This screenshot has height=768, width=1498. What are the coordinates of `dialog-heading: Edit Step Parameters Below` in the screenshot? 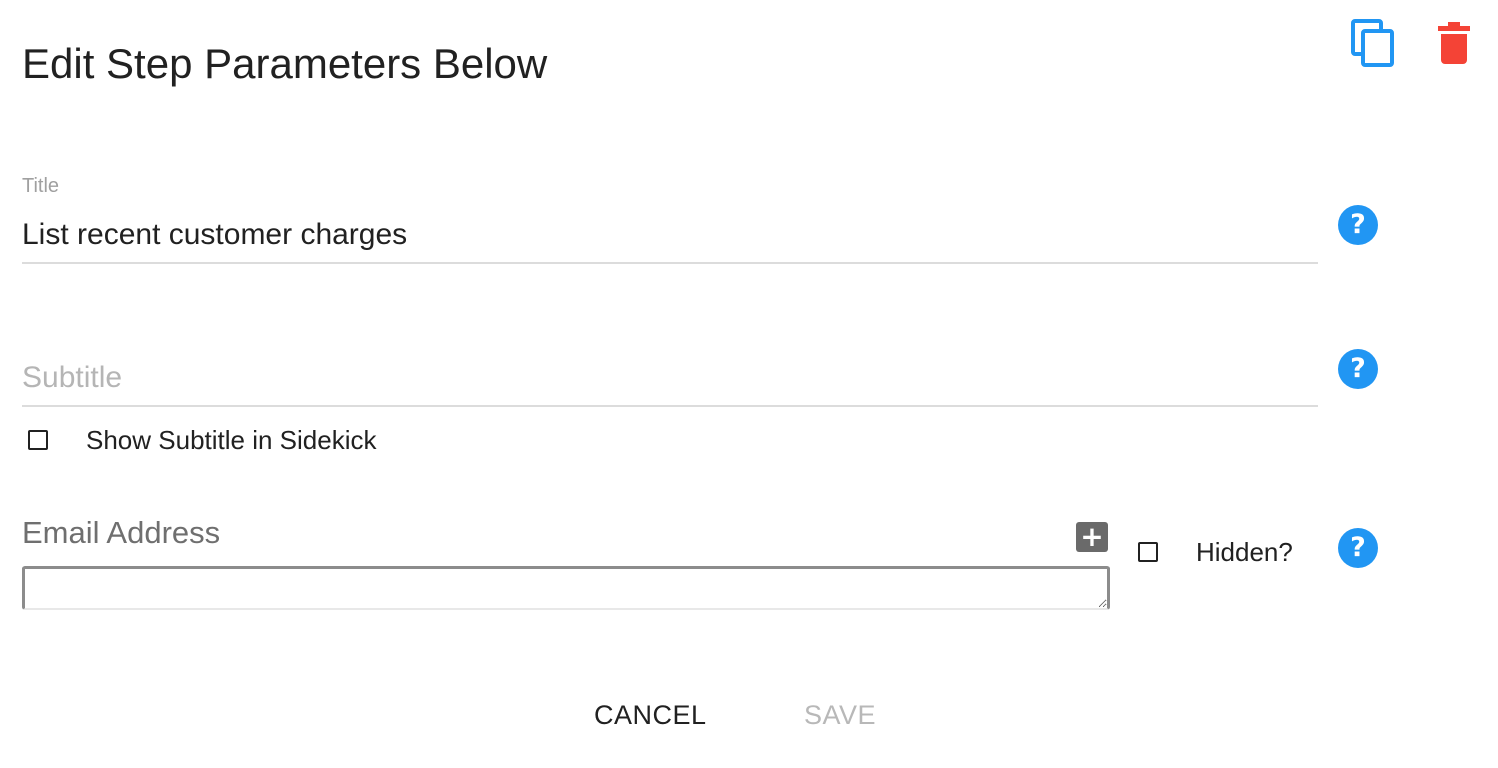 It's located at (285, 63).